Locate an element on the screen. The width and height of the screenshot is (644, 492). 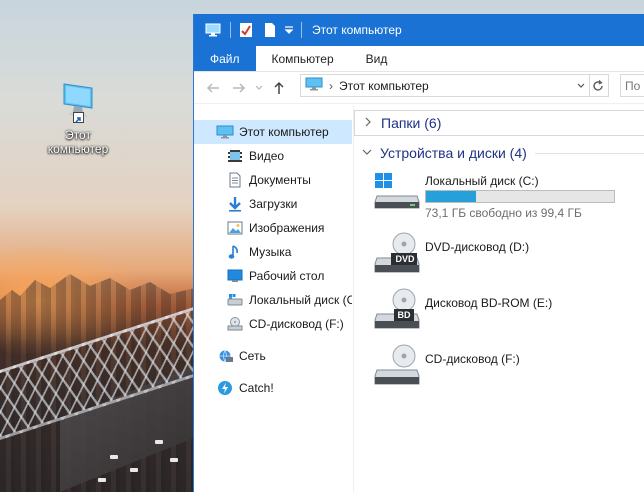
desktop-icon is located at coordinates (235, 276).